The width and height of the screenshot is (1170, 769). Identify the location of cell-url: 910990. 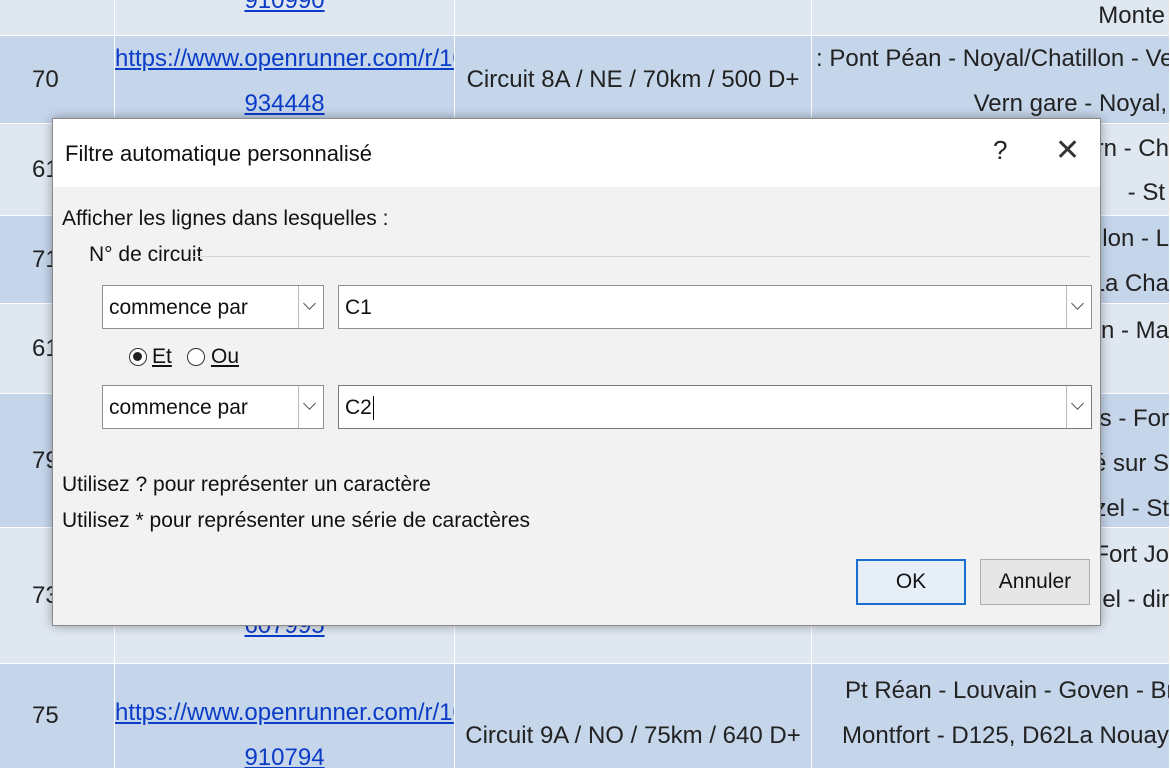
(285, 18).